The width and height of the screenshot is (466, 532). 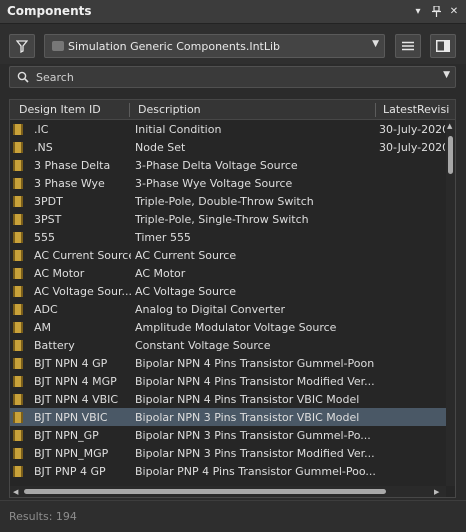 What do you see at coordinates (408, 46) in the screenshot?
I see `menu-button` at bounding box center [408, 46].